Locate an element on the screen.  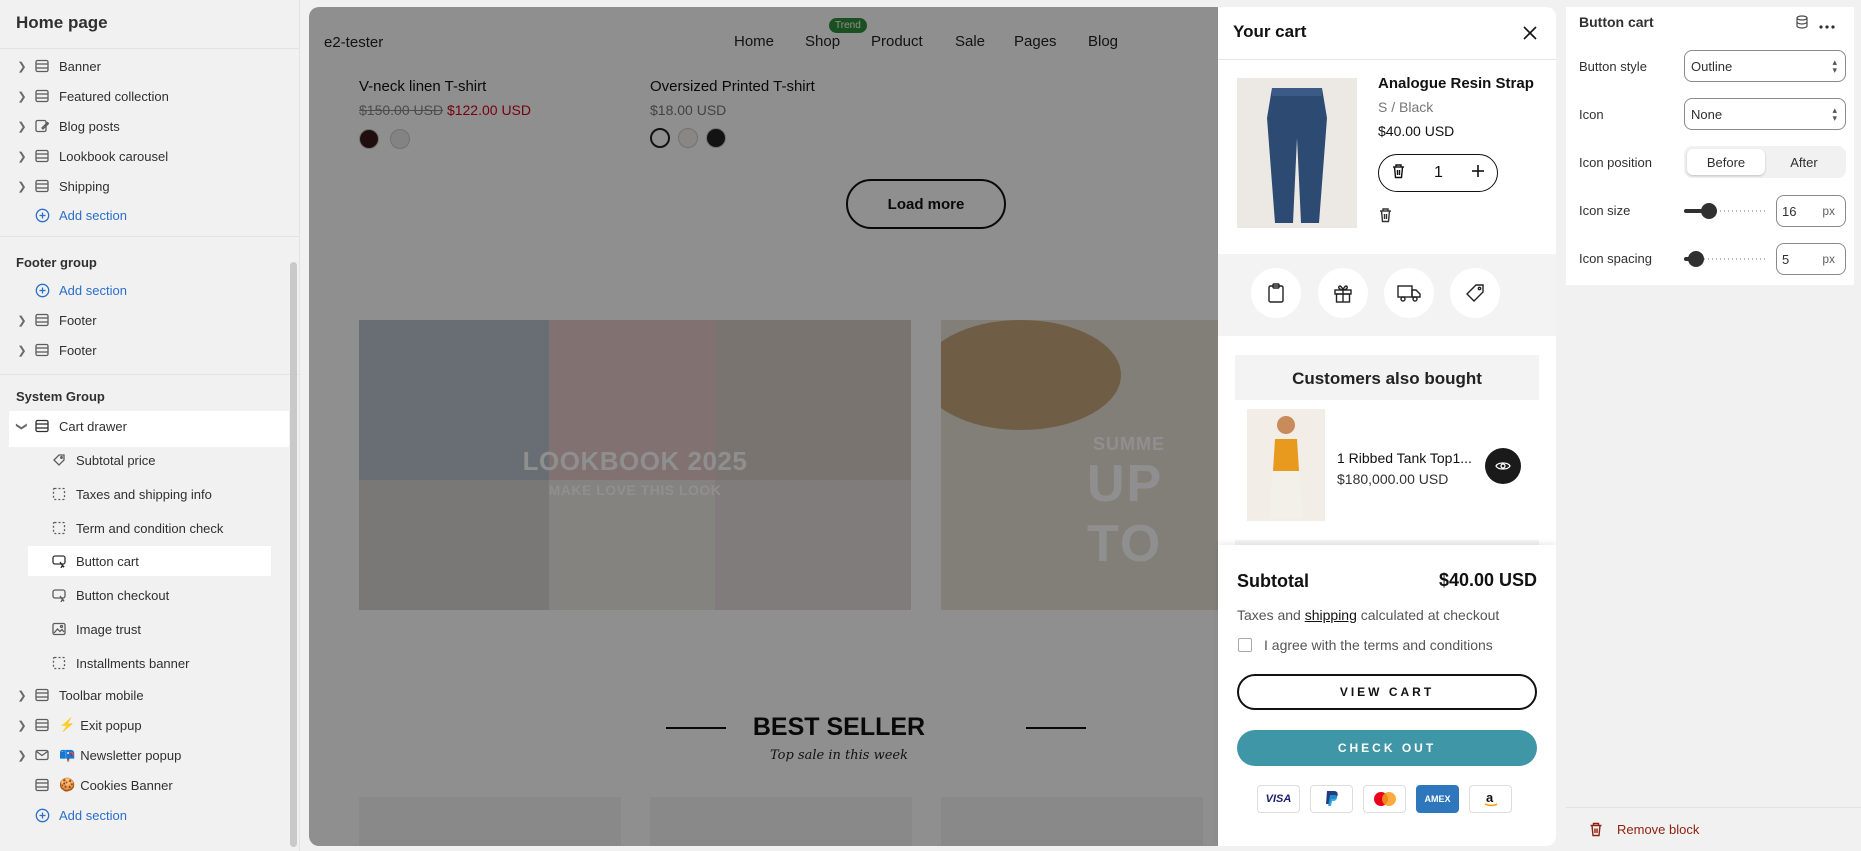
section-label: Footer is located at coordinates (78, 320).